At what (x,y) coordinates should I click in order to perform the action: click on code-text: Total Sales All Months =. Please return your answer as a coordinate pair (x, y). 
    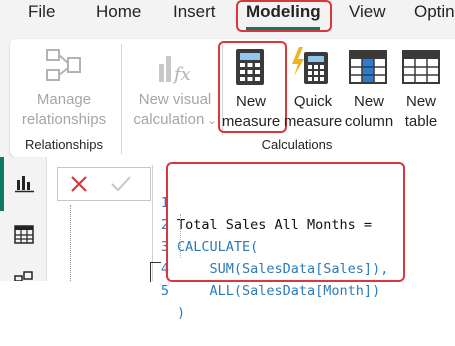
    Looking at the image, I should click on (275, 225).